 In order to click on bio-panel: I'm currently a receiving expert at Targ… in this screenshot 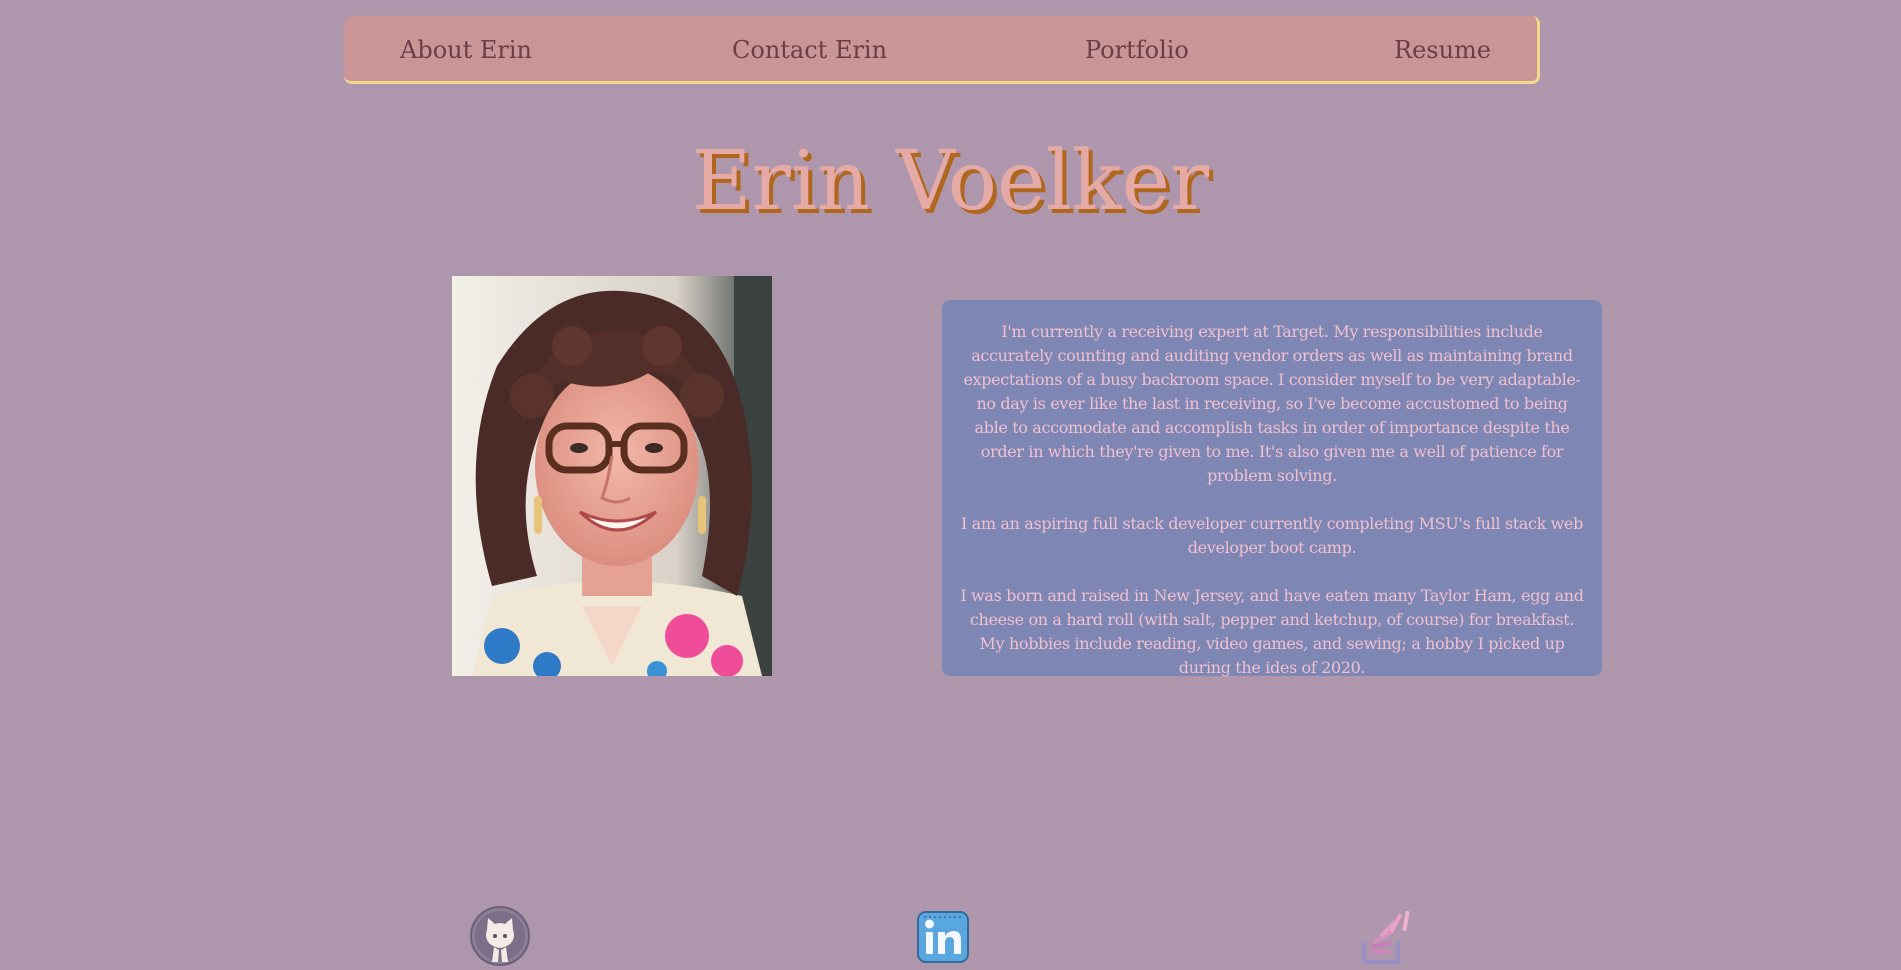, I will do `click(1272, 488)`.